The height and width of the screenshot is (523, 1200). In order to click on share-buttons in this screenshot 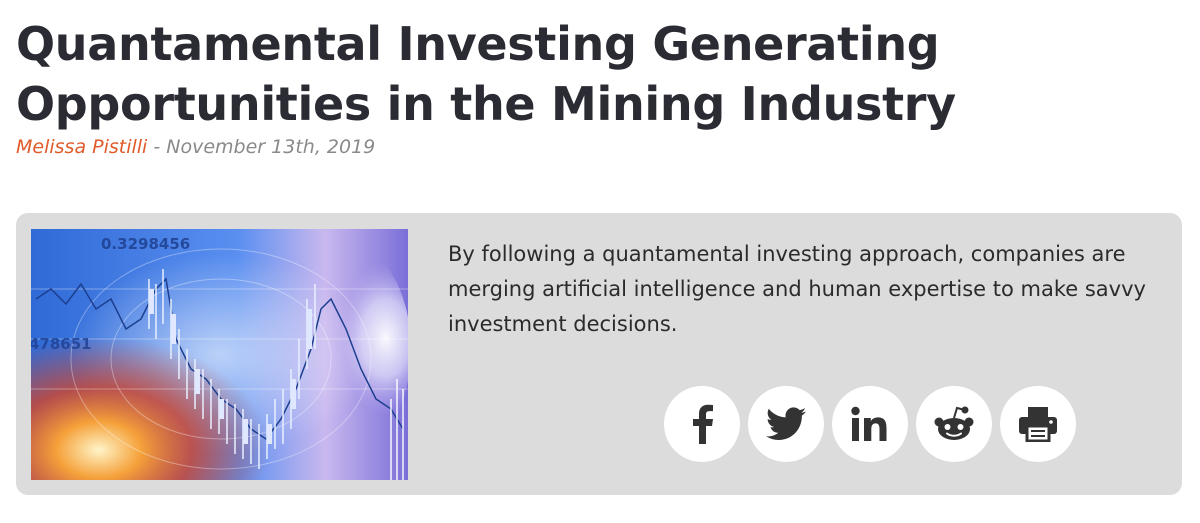, I will do `click(870, 424)`.